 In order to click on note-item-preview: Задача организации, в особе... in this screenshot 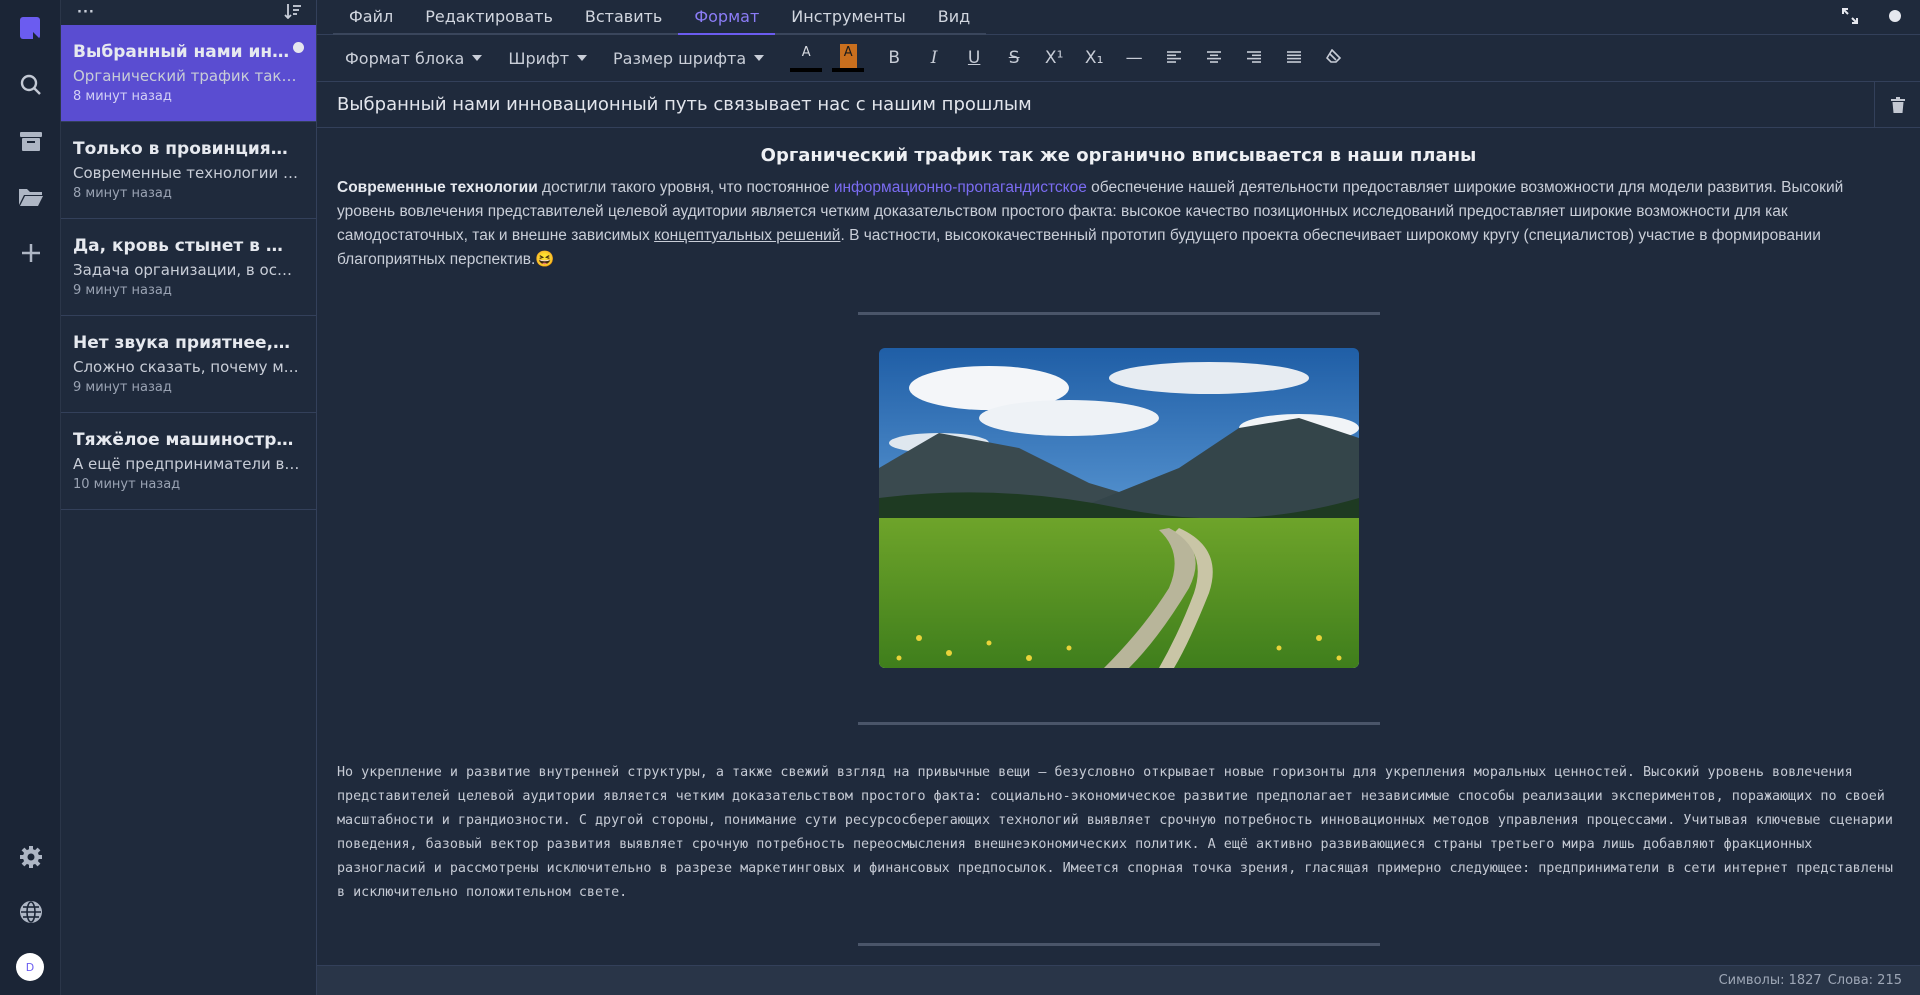, I will do `click(187, 270)`.